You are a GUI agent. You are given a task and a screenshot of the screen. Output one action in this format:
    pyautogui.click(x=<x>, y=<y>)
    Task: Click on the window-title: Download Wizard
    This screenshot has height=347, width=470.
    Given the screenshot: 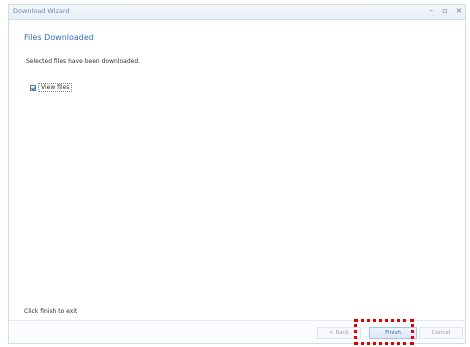 What is the action you would take?
    pyautogui.click(x=41, y=11)
    